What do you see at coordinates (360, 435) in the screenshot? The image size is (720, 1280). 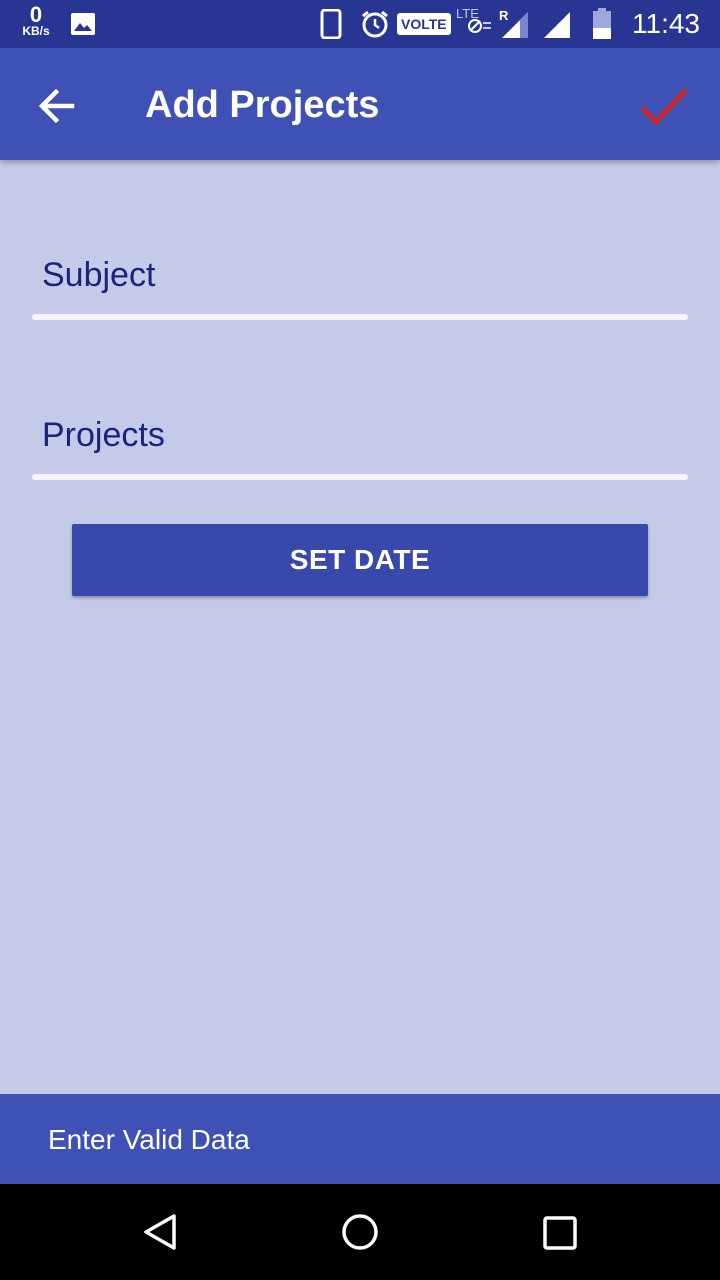 I see `projects-input` at bounding box center [360, 435].